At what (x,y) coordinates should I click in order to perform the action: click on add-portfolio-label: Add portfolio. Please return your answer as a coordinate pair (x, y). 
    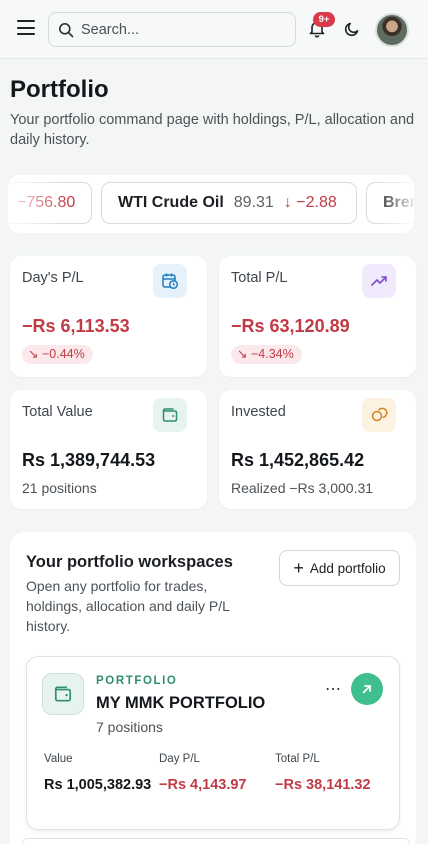
    Looking at the image, I should click on (347, 568).